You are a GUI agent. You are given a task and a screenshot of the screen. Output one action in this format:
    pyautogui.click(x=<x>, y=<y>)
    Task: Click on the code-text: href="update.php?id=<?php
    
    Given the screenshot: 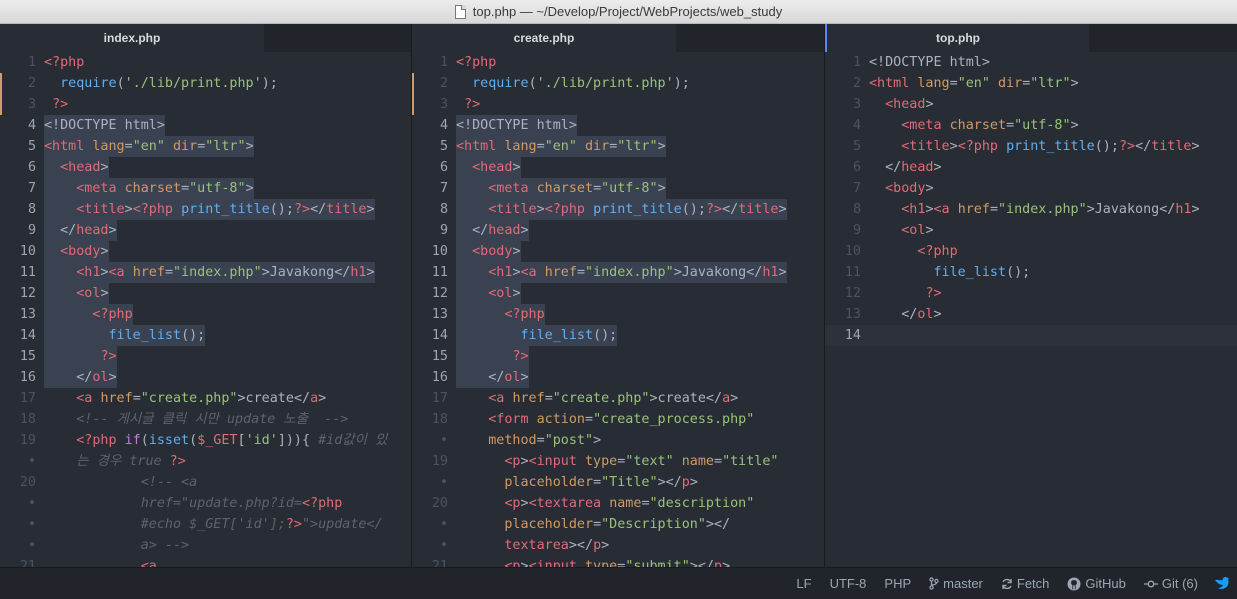 What is the action you would take?
    pyautogui.click(x=193, y=503)
    